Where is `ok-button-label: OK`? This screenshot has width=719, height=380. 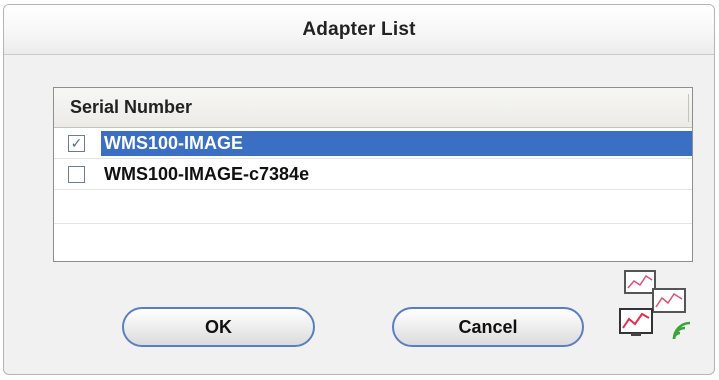 ok-button-label: OK is located at coordinates (218, 326).